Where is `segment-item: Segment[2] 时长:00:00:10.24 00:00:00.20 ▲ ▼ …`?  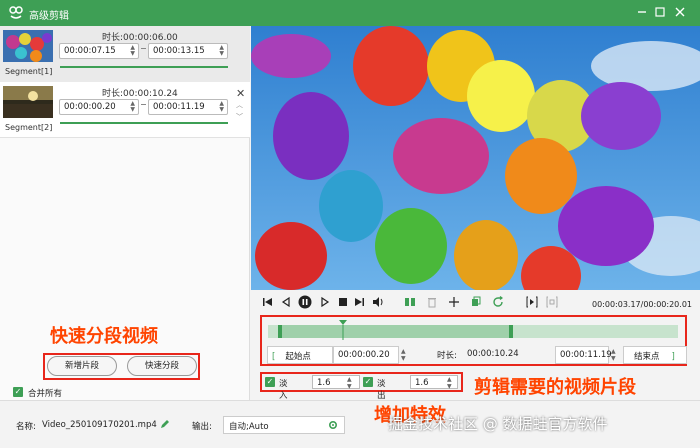
segment-item: Segment[2] 时长:00:00:10.24 00:00:00.20 ▲ ▼ … is located at coordinates (125, 110).